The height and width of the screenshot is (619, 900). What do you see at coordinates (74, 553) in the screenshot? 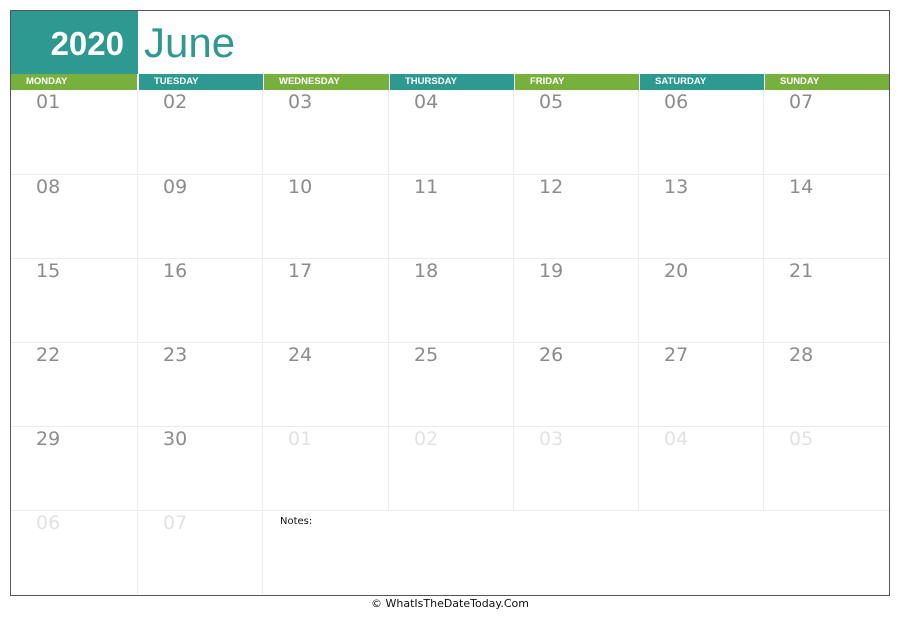
I see `day-cell-adjacent-month: 06` at bounding box center [74, 553].